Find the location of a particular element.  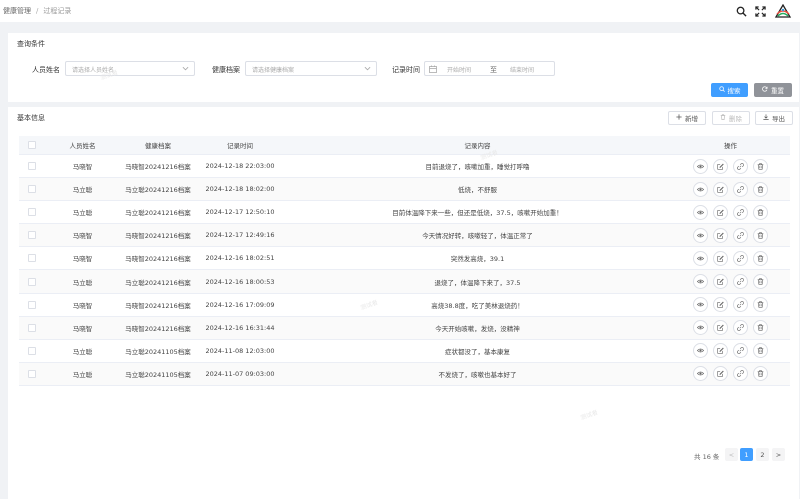

delete-button-label: 删除 is located at coordinates (735, 119).